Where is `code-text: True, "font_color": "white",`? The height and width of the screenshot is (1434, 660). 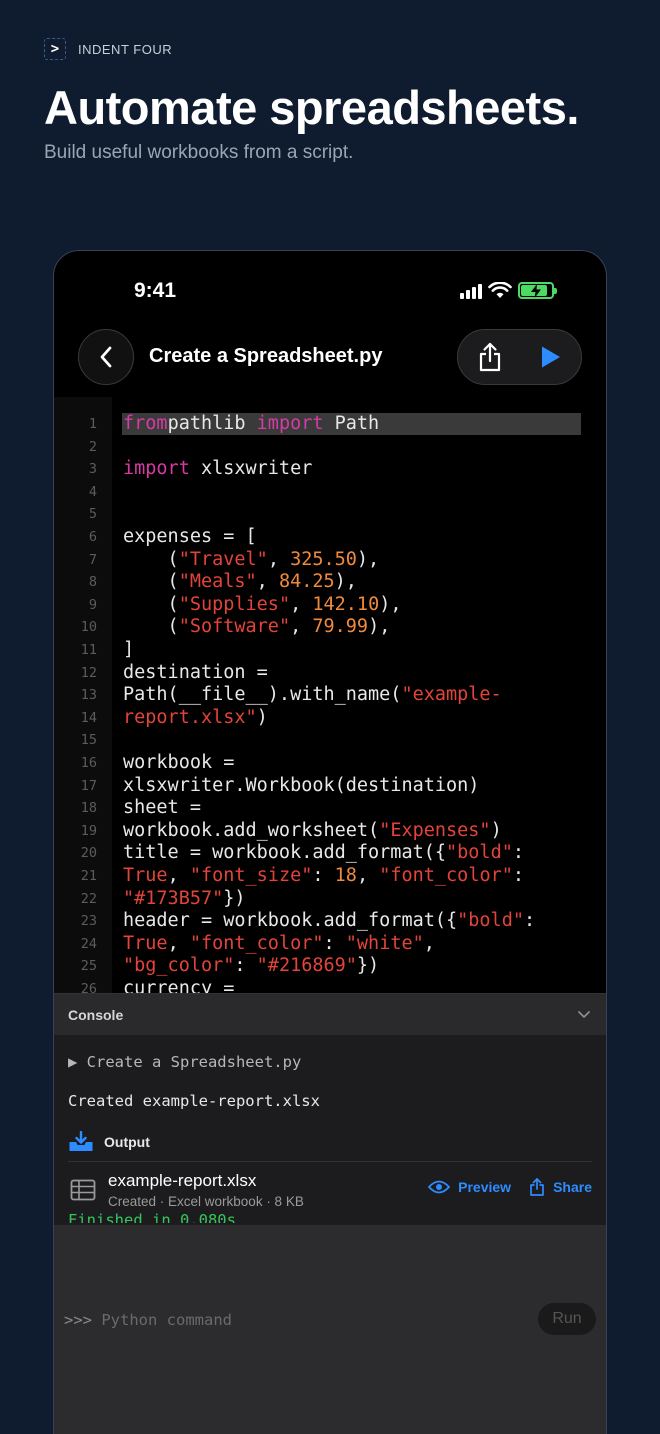 code-text: True, "font_color": "white", is located at coordinates (279, 944).